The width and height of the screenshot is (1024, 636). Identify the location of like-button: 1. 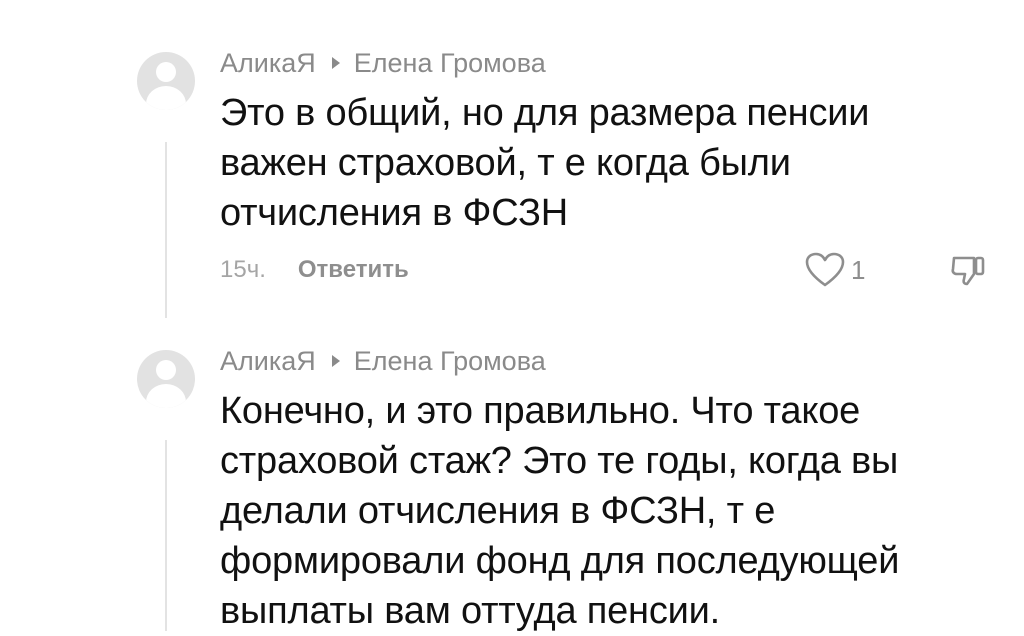
(835, 270).